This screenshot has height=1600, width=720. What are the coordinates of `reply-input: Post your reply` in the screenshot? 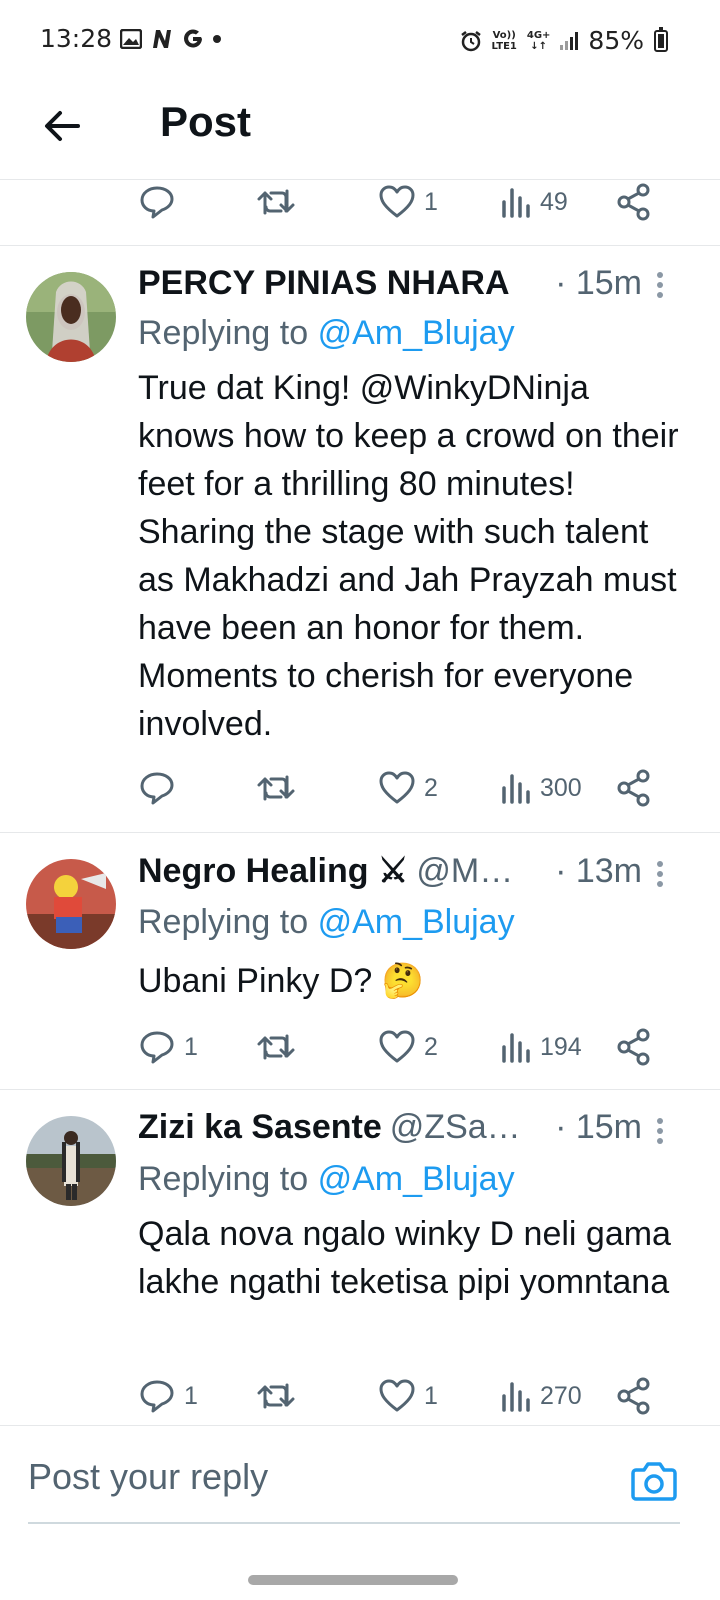 It's located at (148, 1477).